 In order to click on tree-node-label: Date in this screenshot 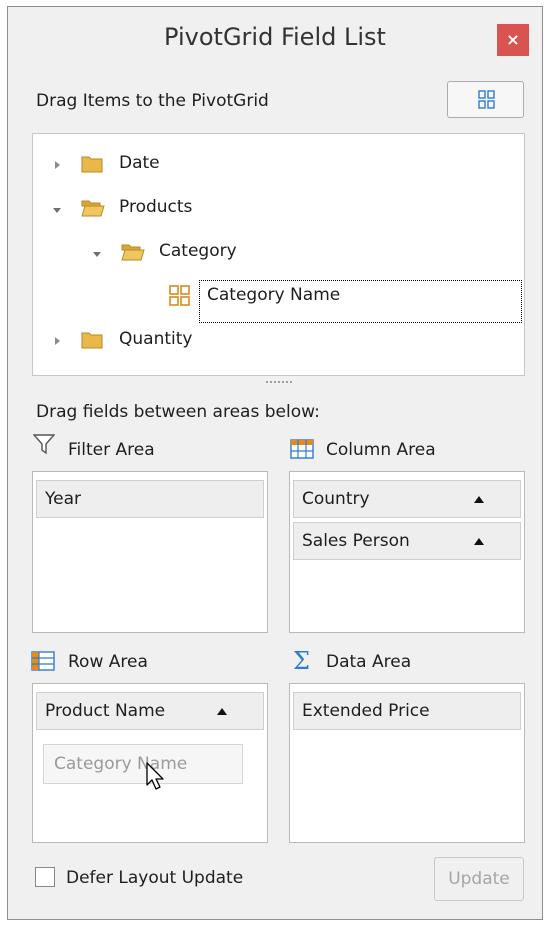, I will do `click(139, 163)`.